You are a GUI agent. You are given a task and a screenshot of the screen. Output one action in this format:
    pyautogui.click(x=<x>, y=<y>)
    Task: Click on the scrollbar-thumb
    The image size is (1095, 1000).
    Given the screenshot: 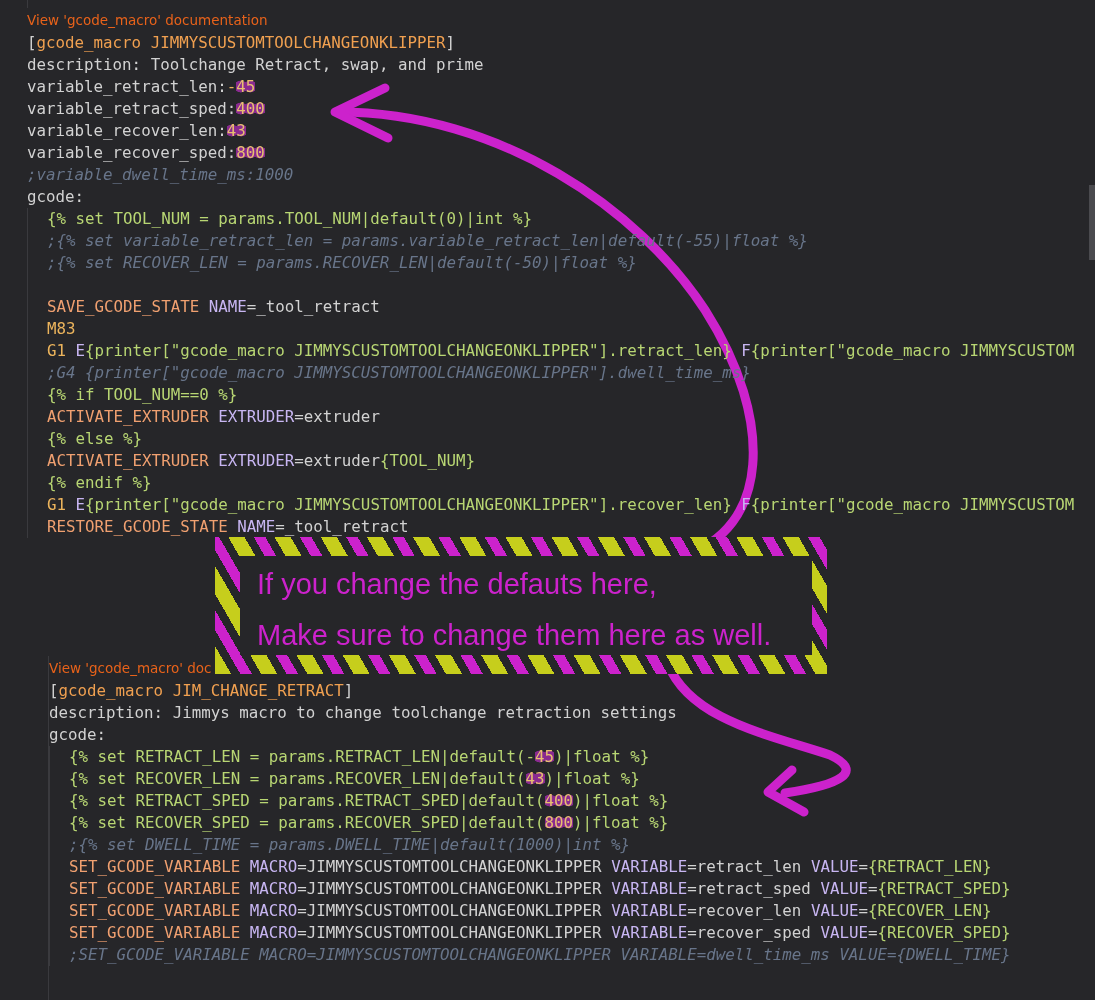 What is the action you would take?
    pyautogui.click(x=1092, y=222)
    